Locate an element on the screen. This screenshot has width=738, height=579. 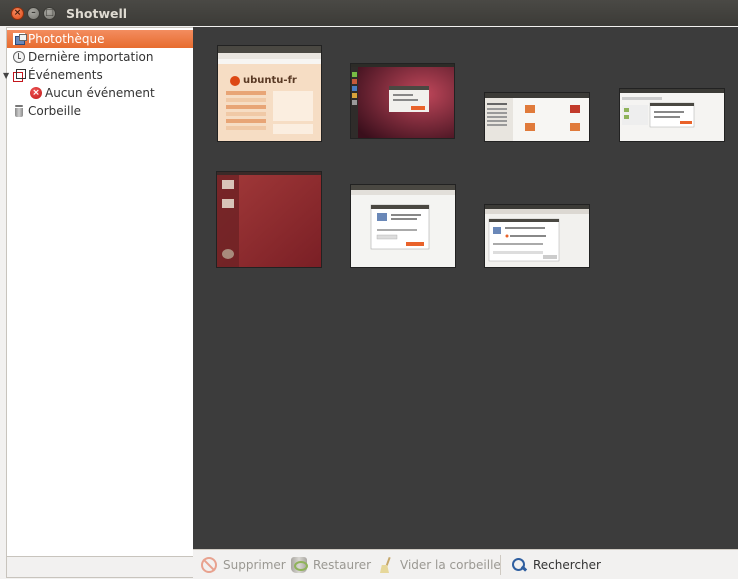
toolbar-separator is located at coordinates (500, 565).